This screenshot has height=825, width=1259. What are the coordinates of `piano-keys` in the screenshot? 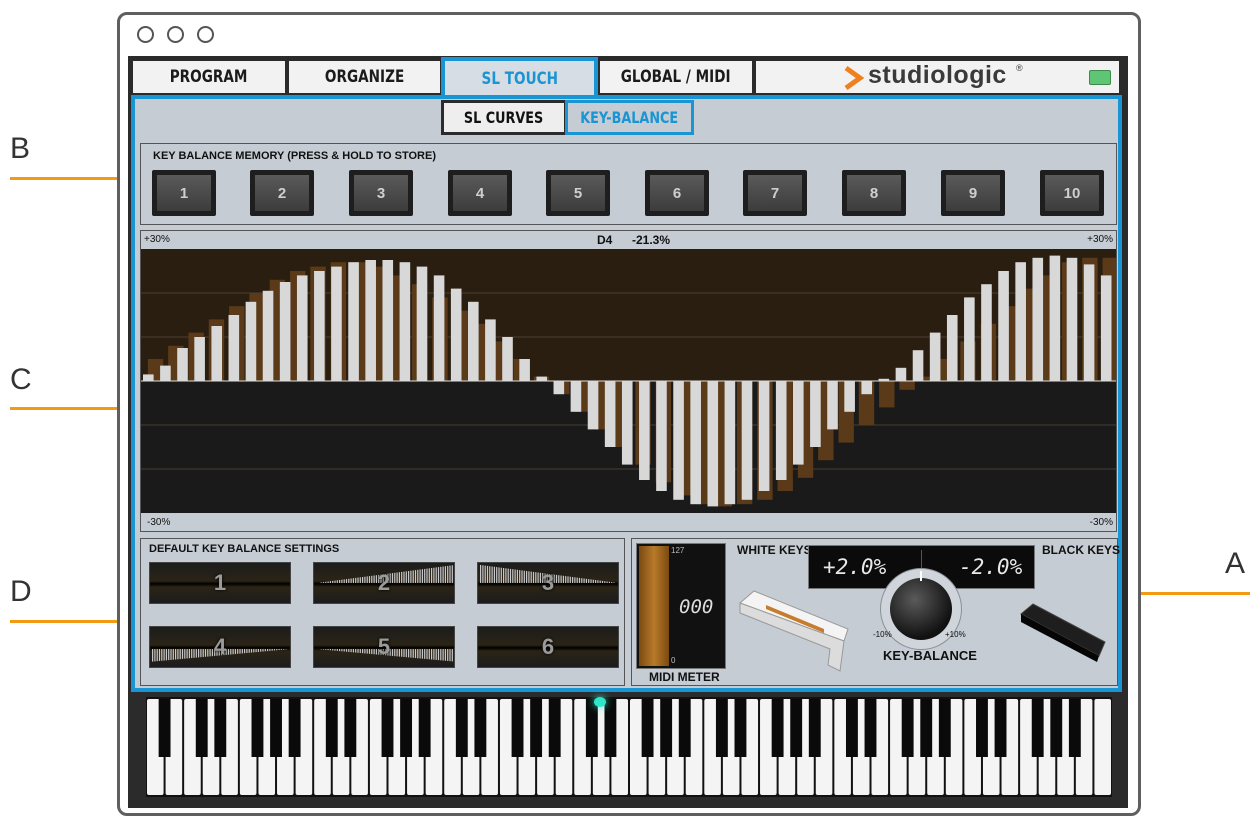 It's located at (629, 747).